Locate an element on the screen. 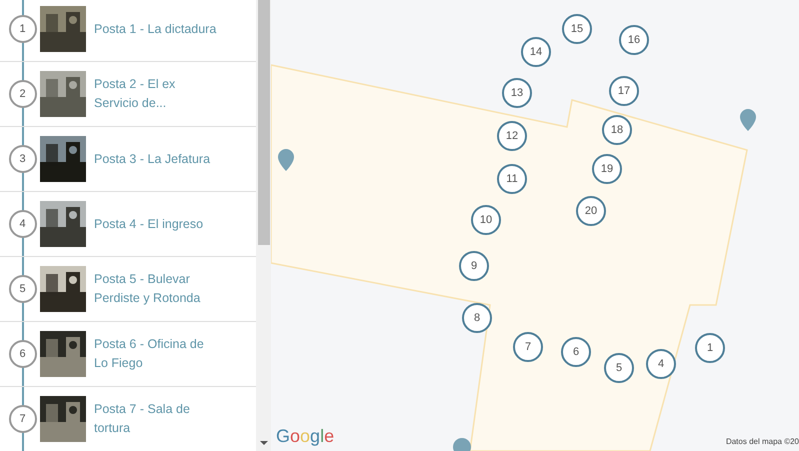  stop-number: 4 is located at coordinates (22, 224).